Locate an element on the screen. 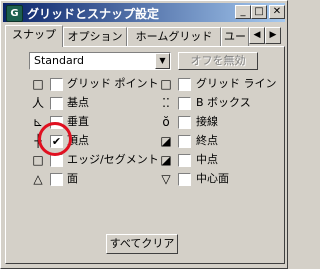  snap-type-value: Standard is located at coordinates (59, 60).